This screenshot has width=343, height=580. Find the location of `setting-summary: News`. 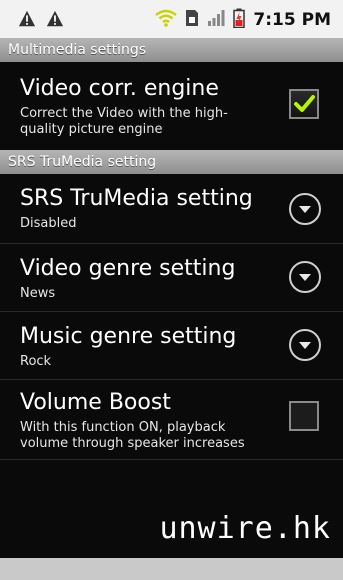

setting-summary: News is located at coordinates (38, 293).